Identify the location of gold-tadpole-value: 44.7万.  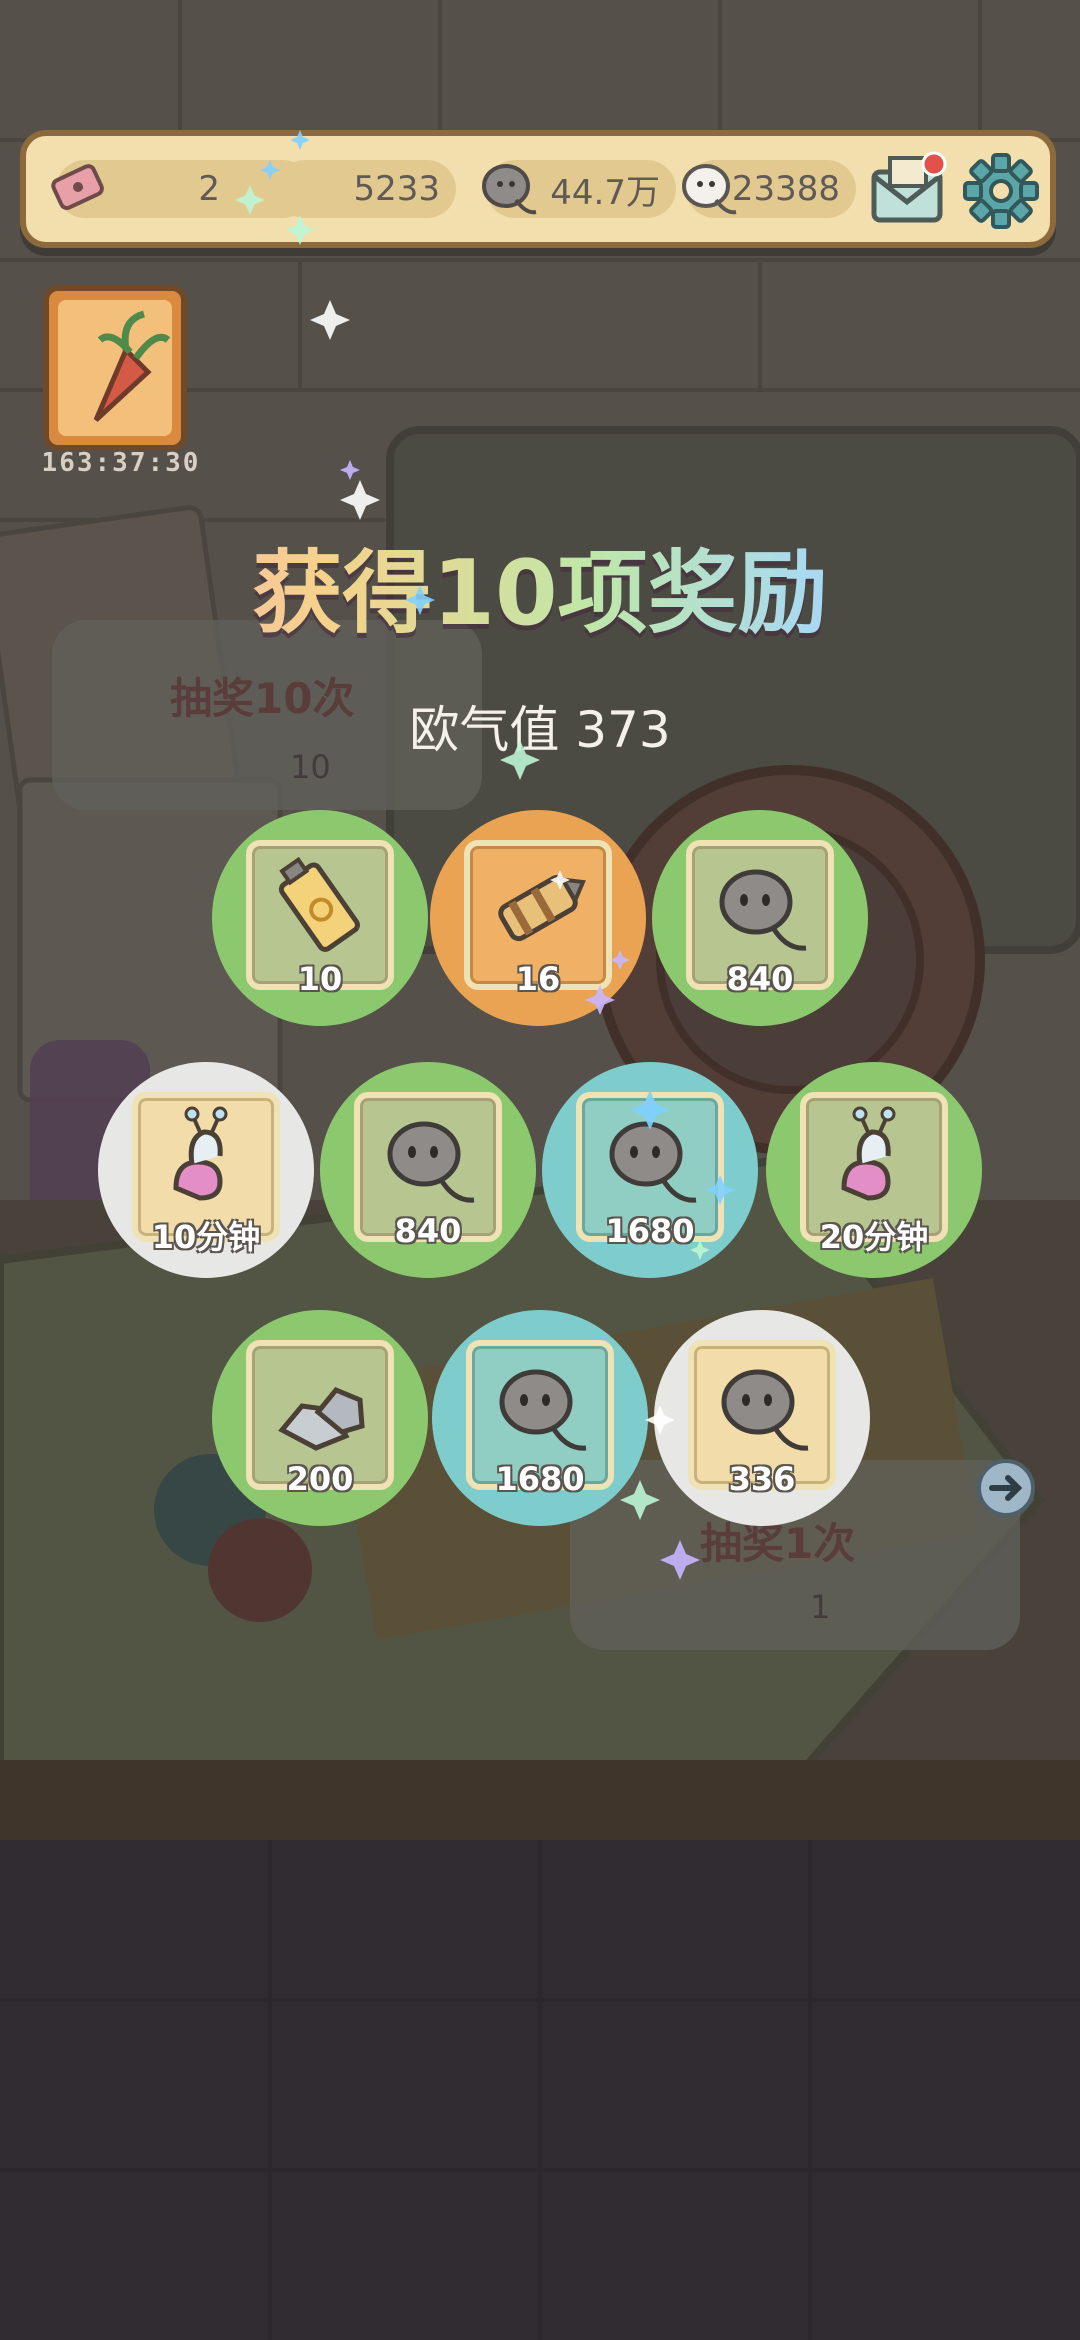
(605, 192).